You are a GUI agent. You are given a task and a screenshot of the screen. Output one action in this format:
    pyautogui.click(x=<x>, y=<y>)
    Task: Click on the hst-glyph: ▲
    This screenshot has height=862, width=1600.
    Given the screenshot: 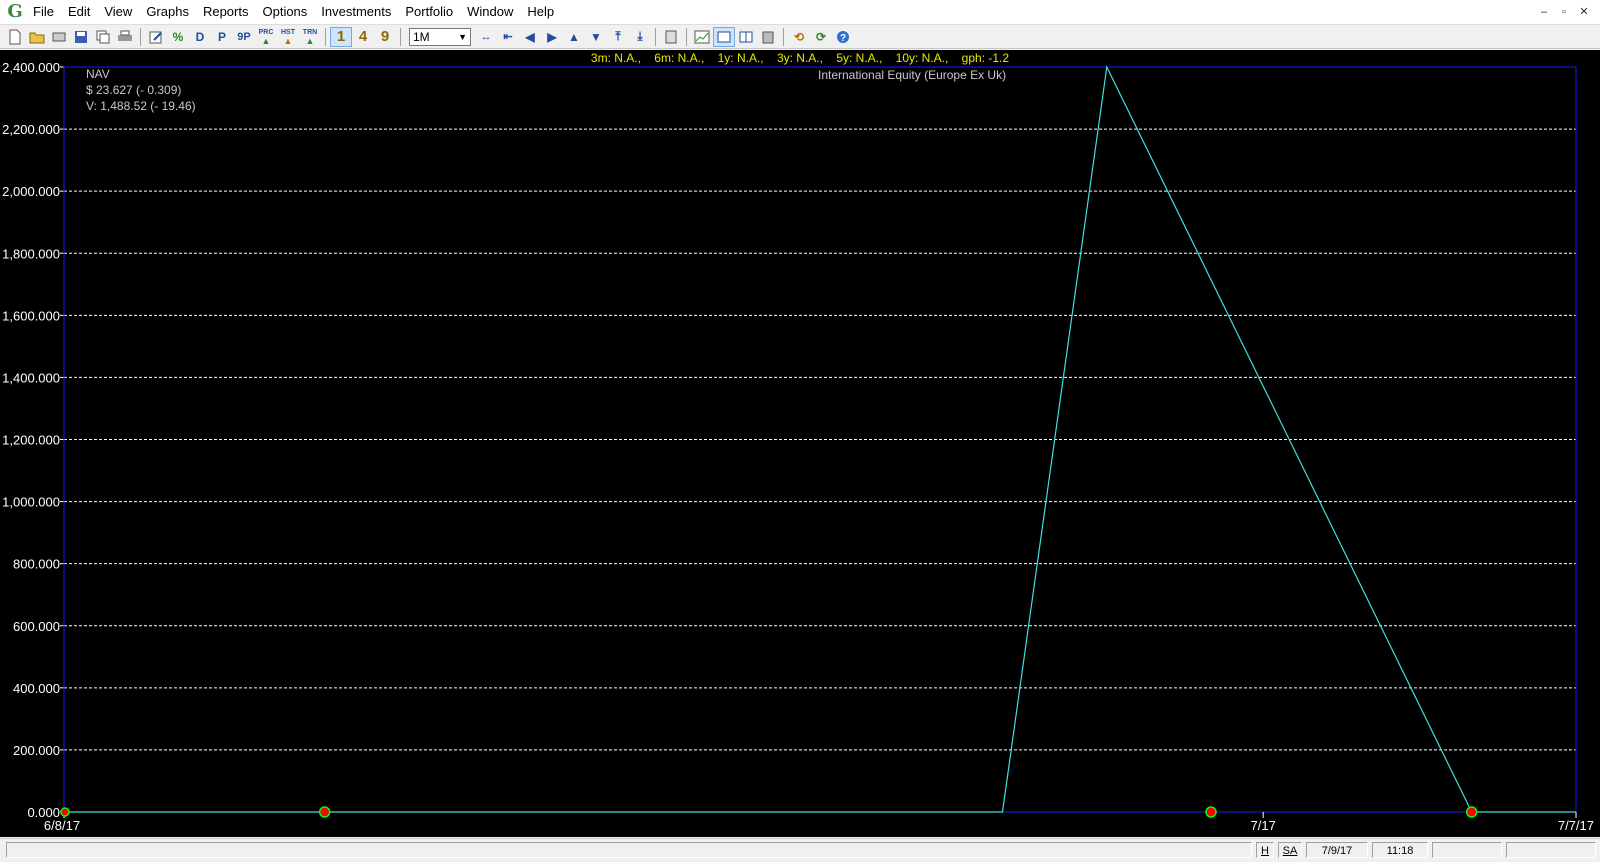 What is the action you would take?
    pyautogui.click(x=288, y=40)
    